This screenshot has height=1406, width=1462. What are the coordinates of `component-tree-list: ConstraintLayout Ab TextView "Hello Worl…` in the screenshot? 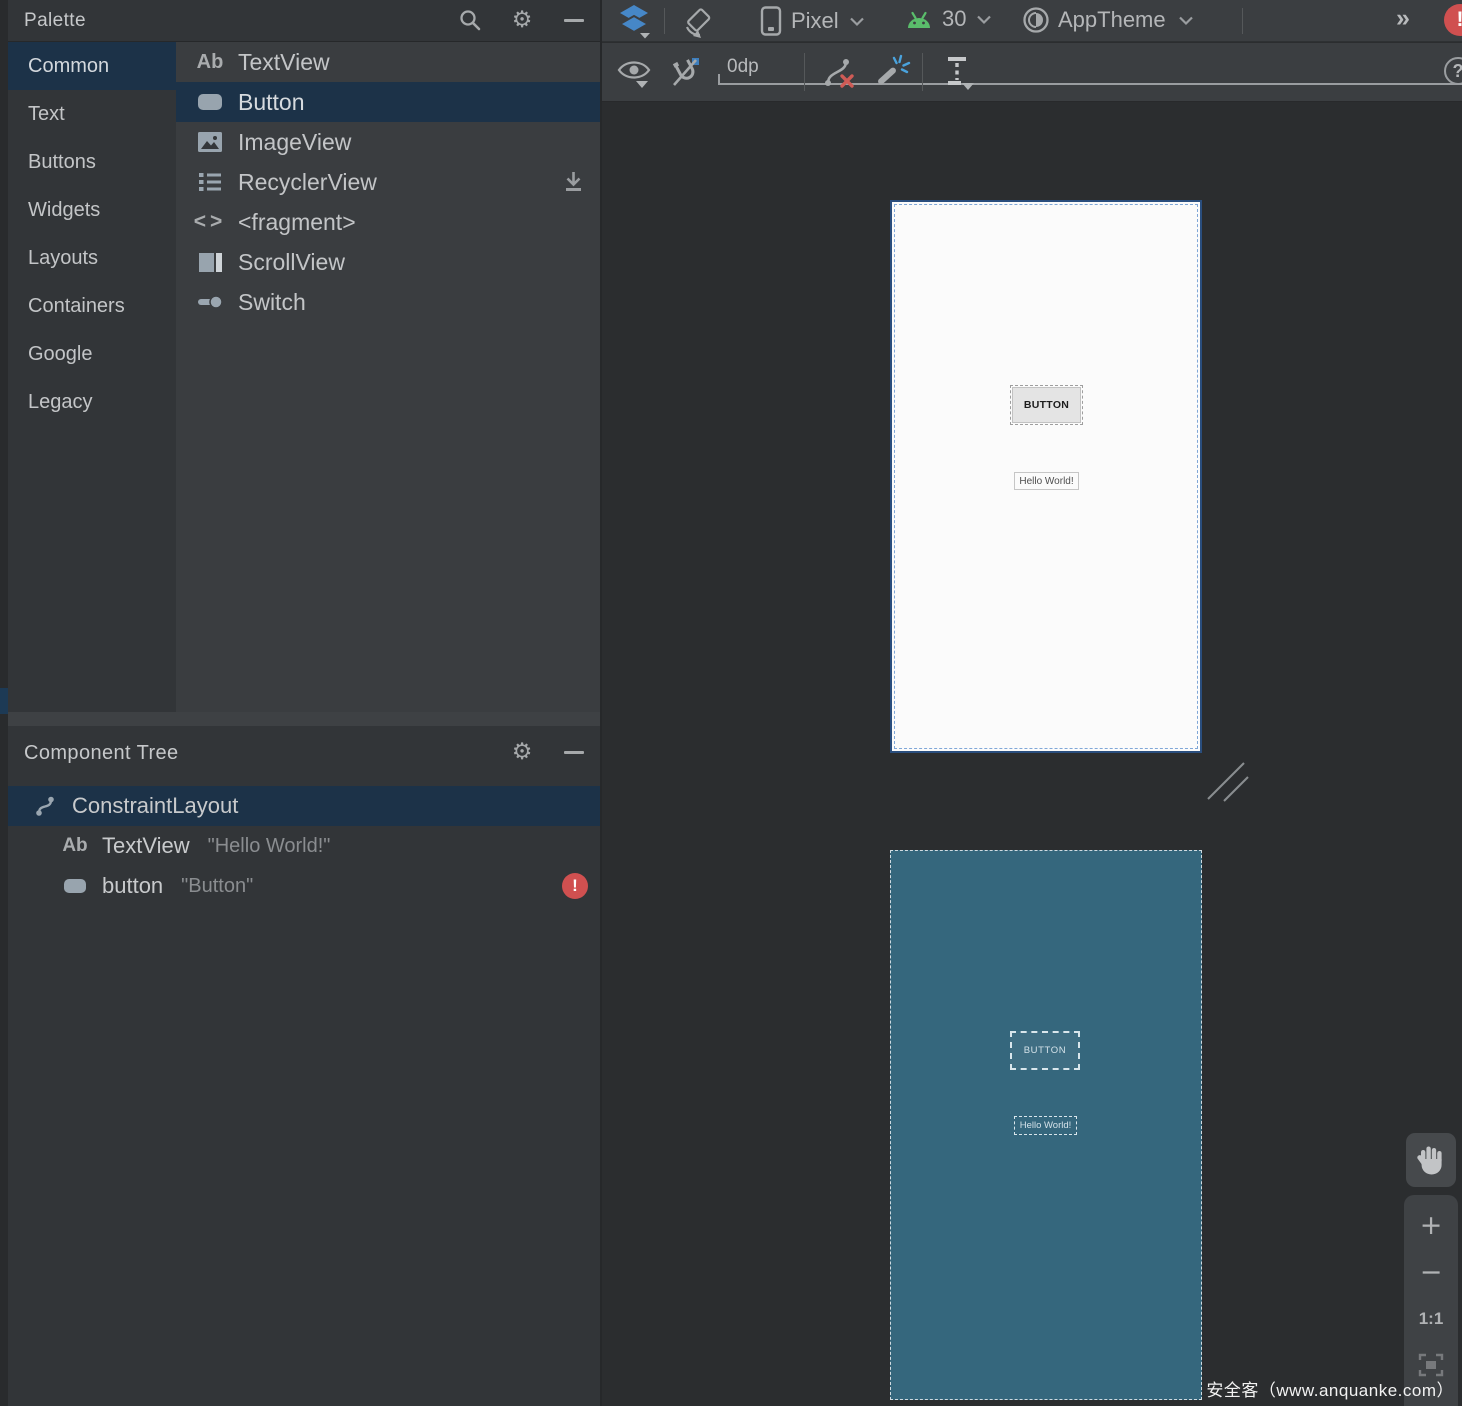 It's located at (304, 846).